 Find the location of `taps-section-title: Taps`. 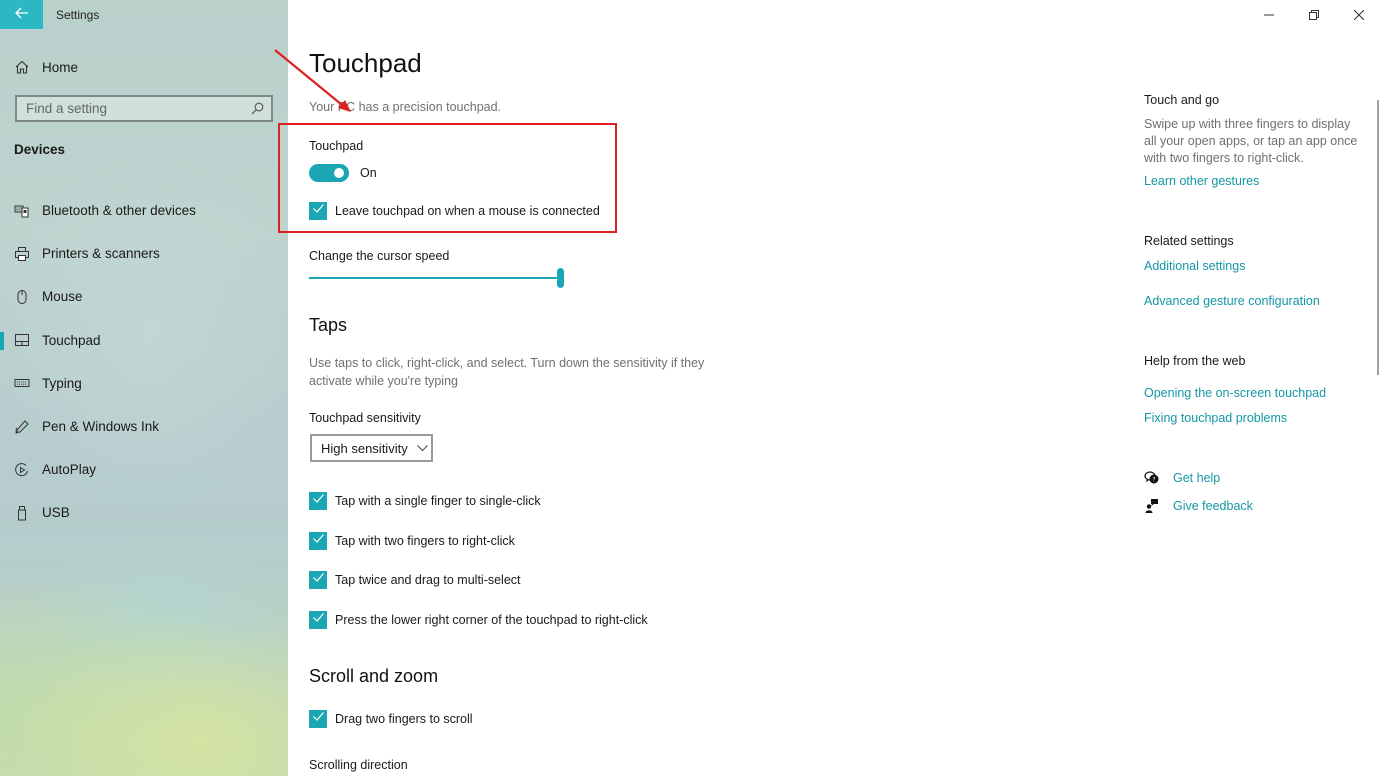

taps-section-title: Taps is located at coordinates (328, 325).